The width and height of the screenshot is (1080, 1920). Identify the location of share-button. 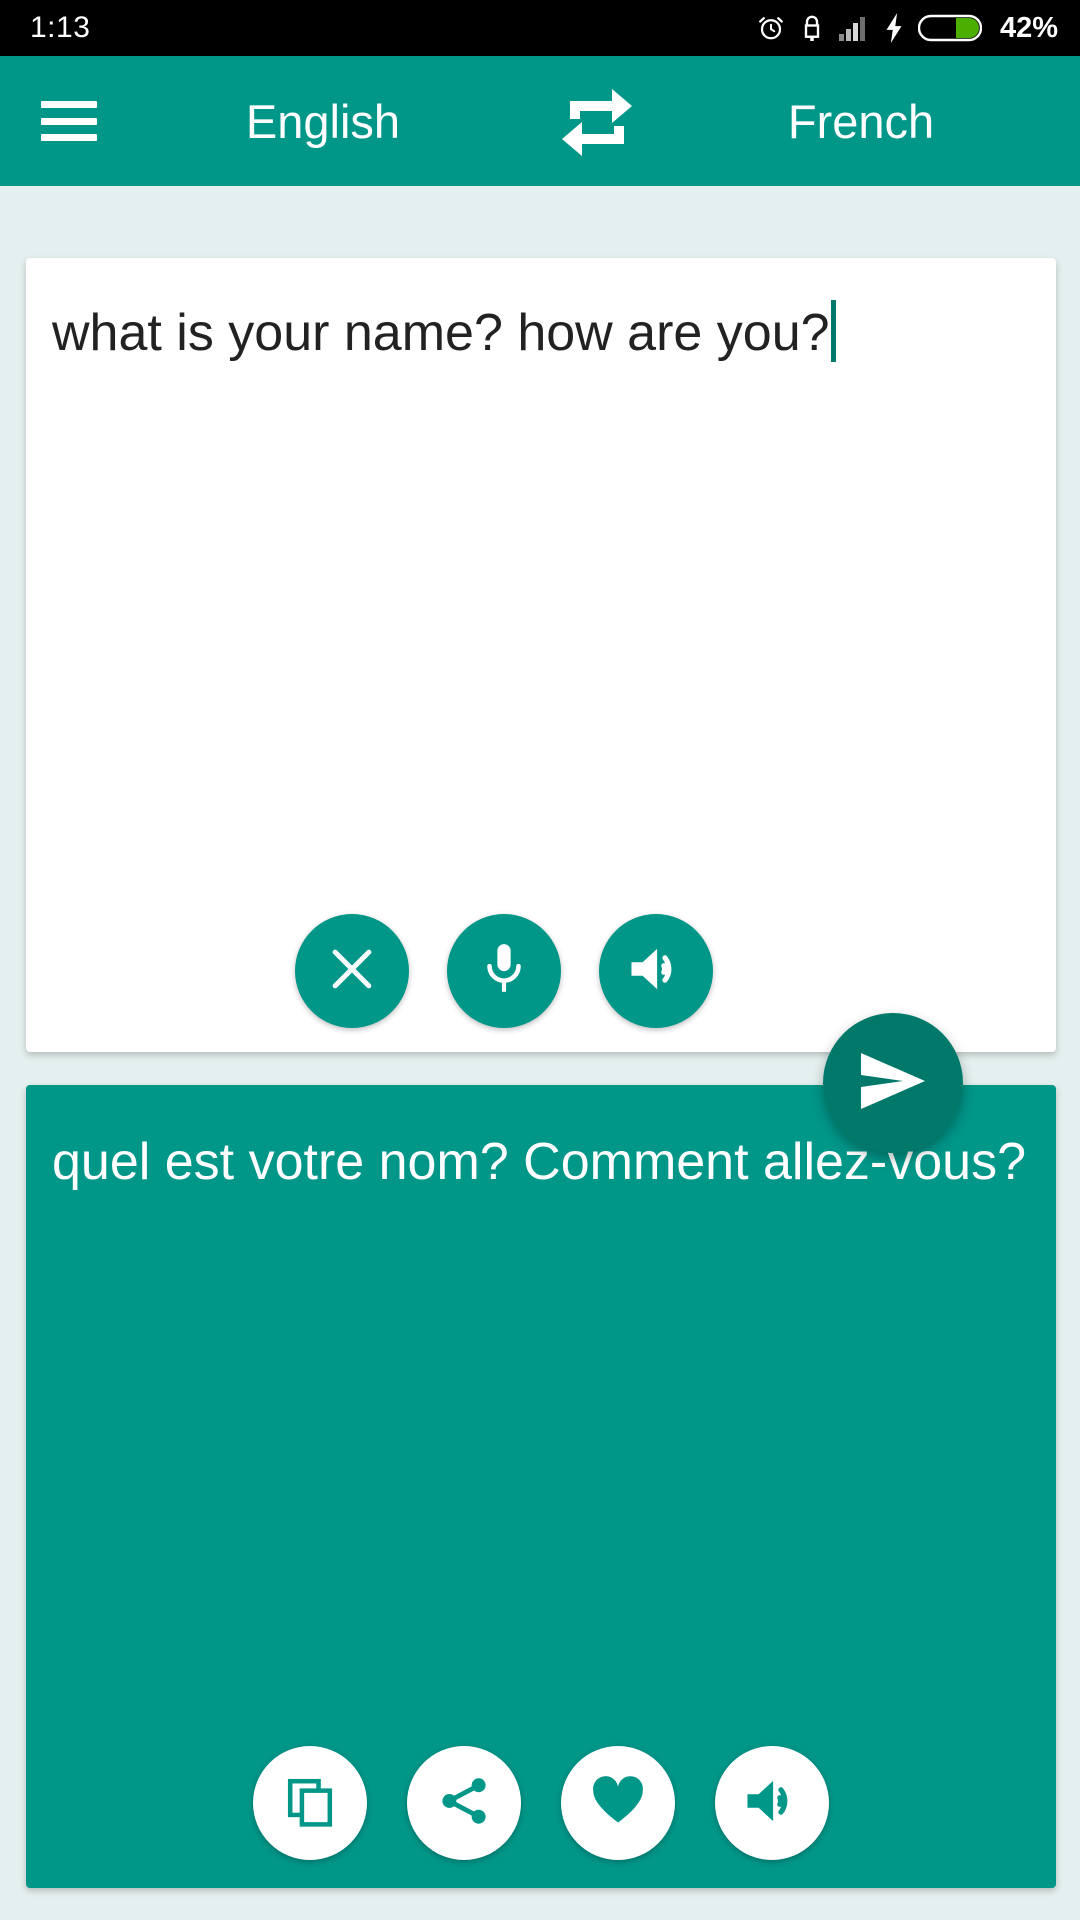
(464, 1803).